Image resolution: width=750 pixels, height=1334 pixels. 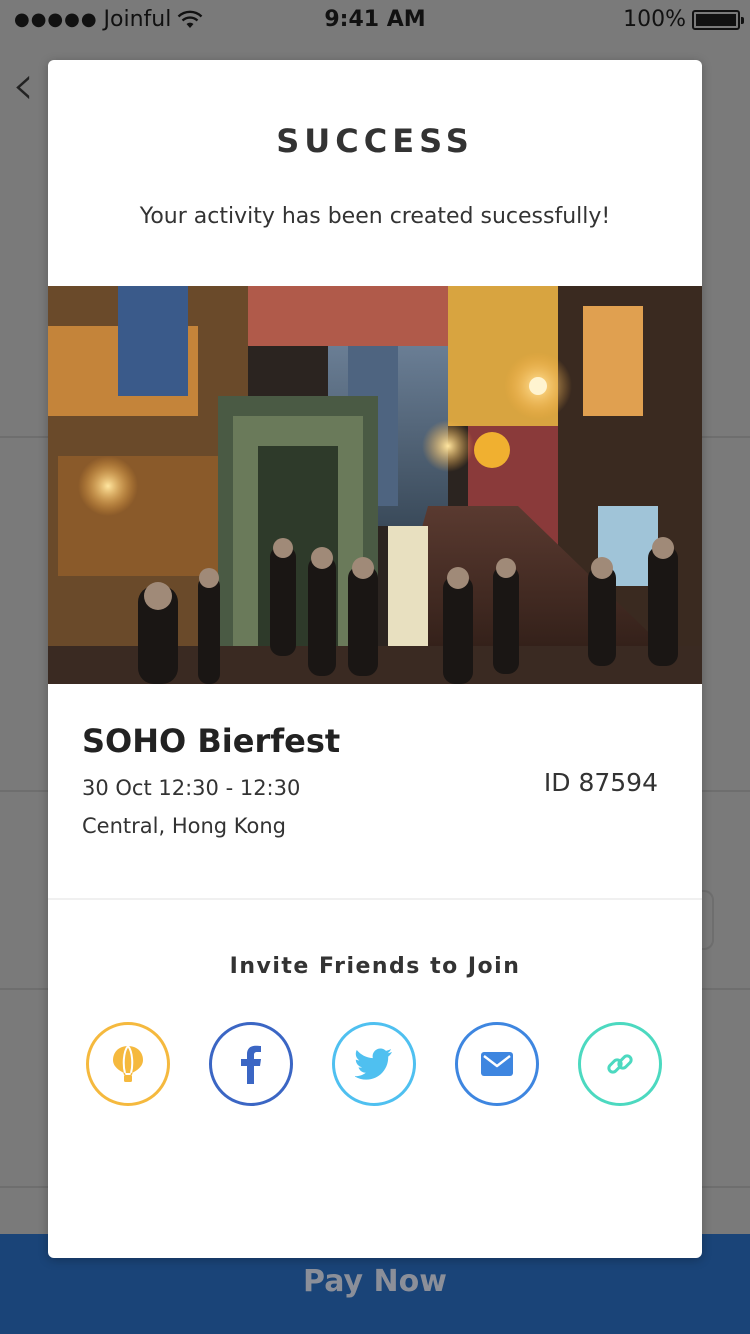 What do you see at coordinates (191, 788) in the screenshot?
I see `event-time: 30 Oct 12:30 - 12:30` at bounding box center [191, 788].